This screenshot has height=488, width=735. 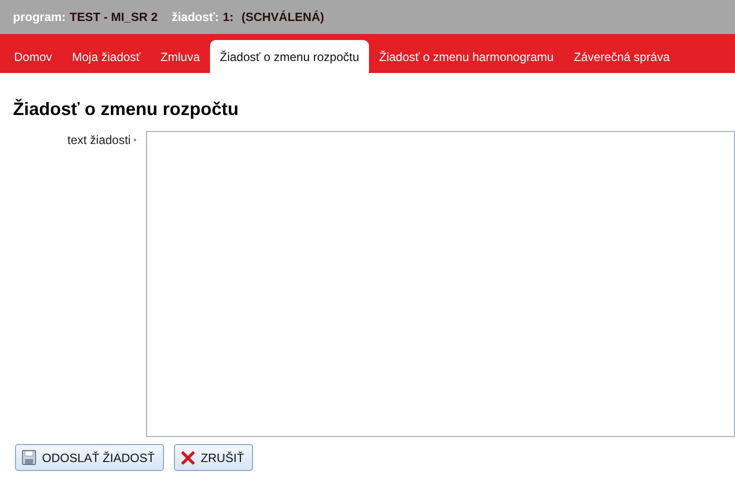 What do you see at coordinates (126, 109) in the screenshot?
I see `page-title: Žiadosť o zmenu rozpočtu` at bounding box center [126, 109].